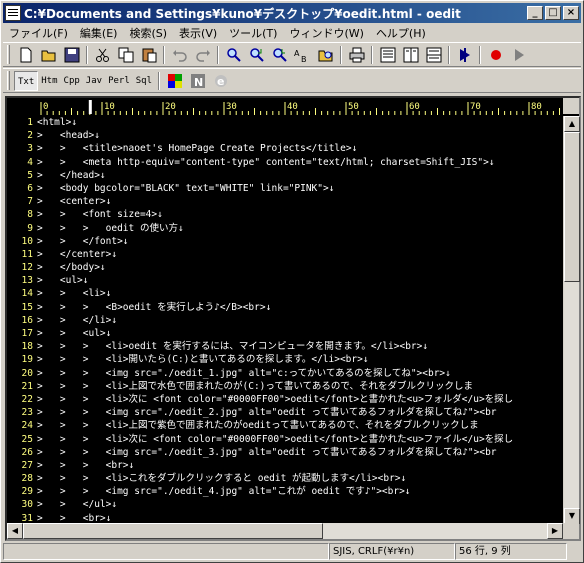  Describe the element at coordinates (144, 81) in the screenshot. I see `lang-sql-button: Sql` at that location.